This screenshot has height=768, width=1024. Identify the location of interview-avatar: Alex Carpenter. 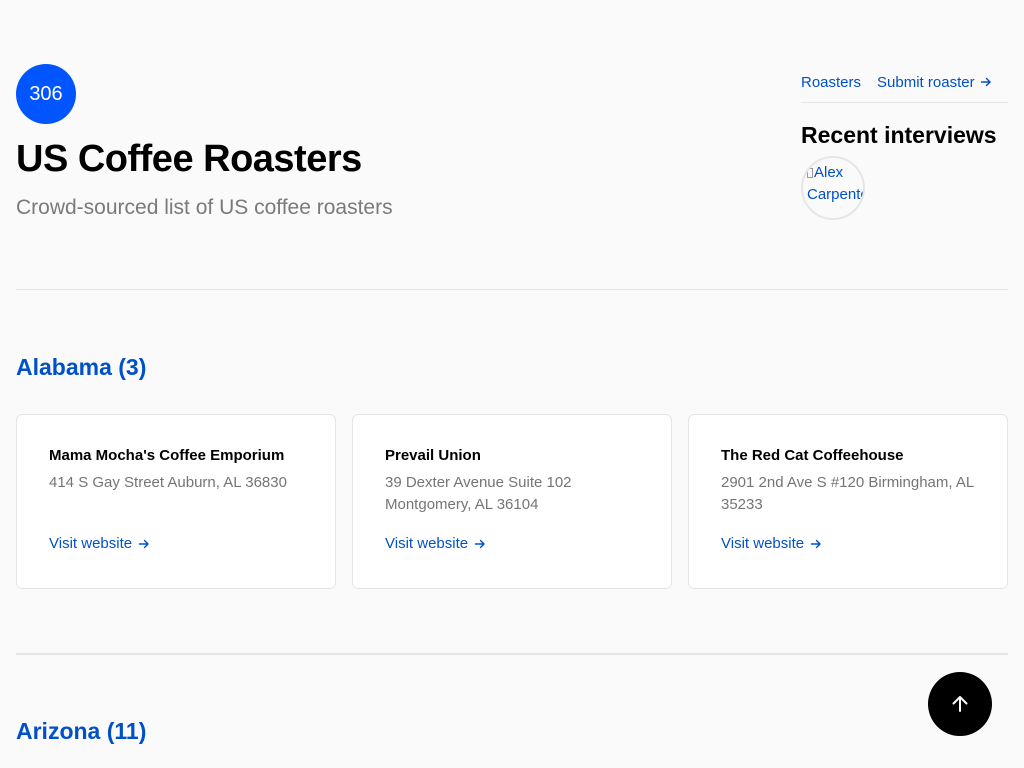
(833, 188).